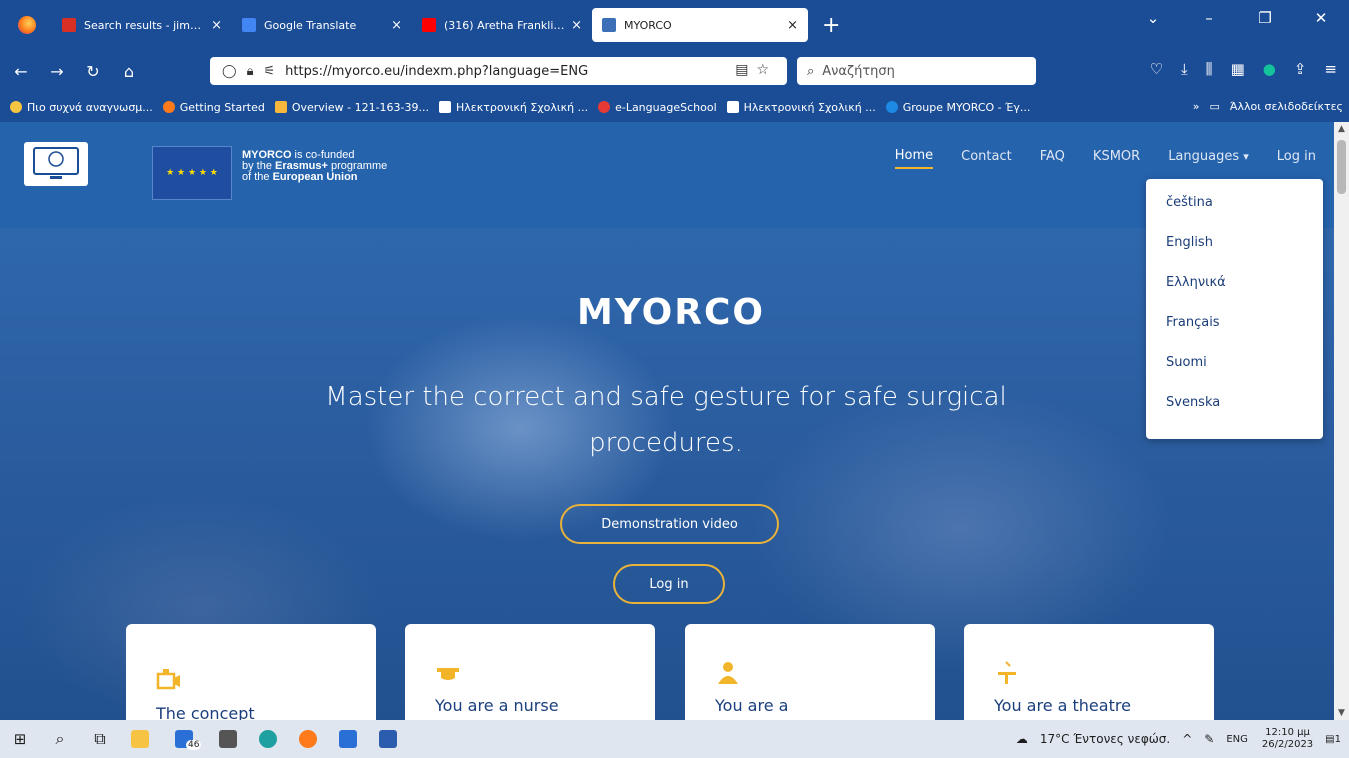  I want to click on card-title: The concept, so click(205, 712).